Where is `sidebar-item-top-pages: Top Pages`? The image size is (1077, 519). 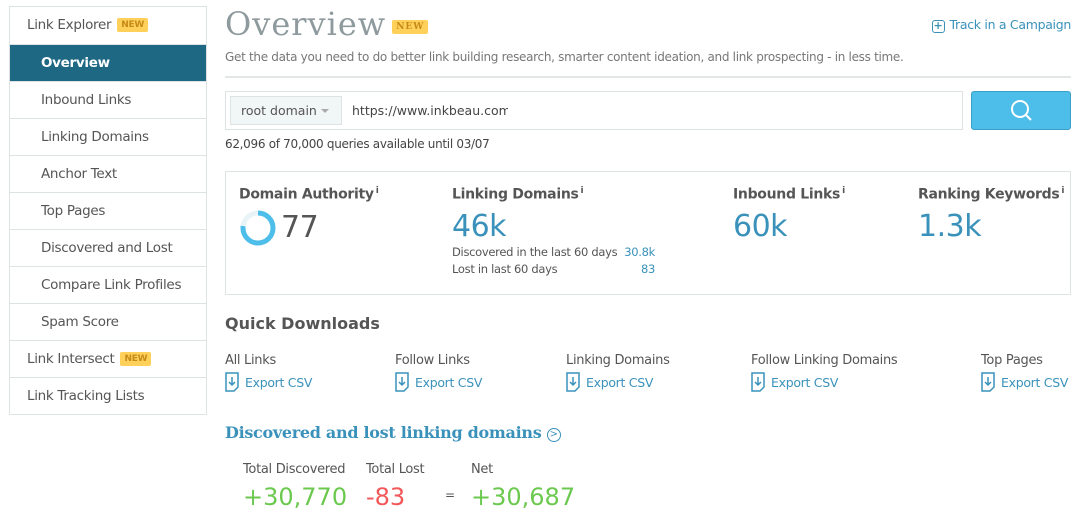
sidebar-item-top-pages: Top Pages is located at coordinates (108, 210).